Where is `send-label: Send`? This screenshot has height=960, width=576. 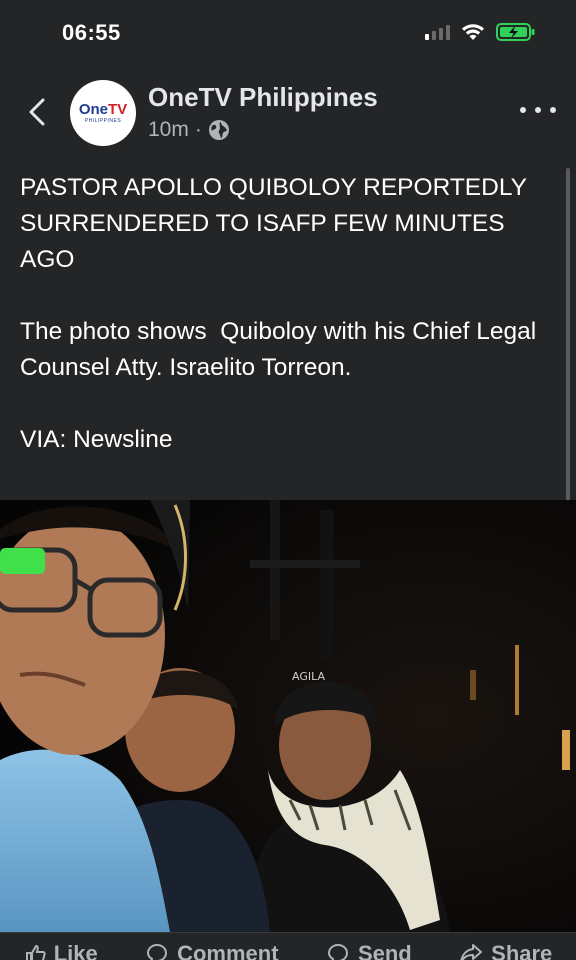 send-label: Send is located at coordinates (384, 950).